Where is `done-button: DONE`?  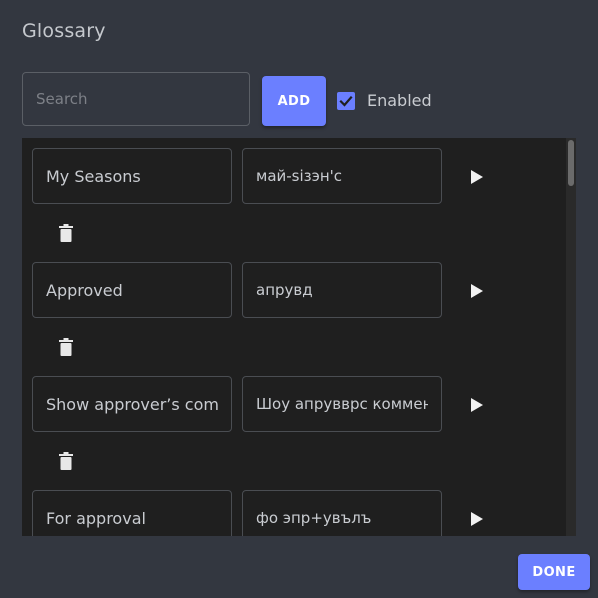
done-button: DONE is located at coordinates (554, 572).